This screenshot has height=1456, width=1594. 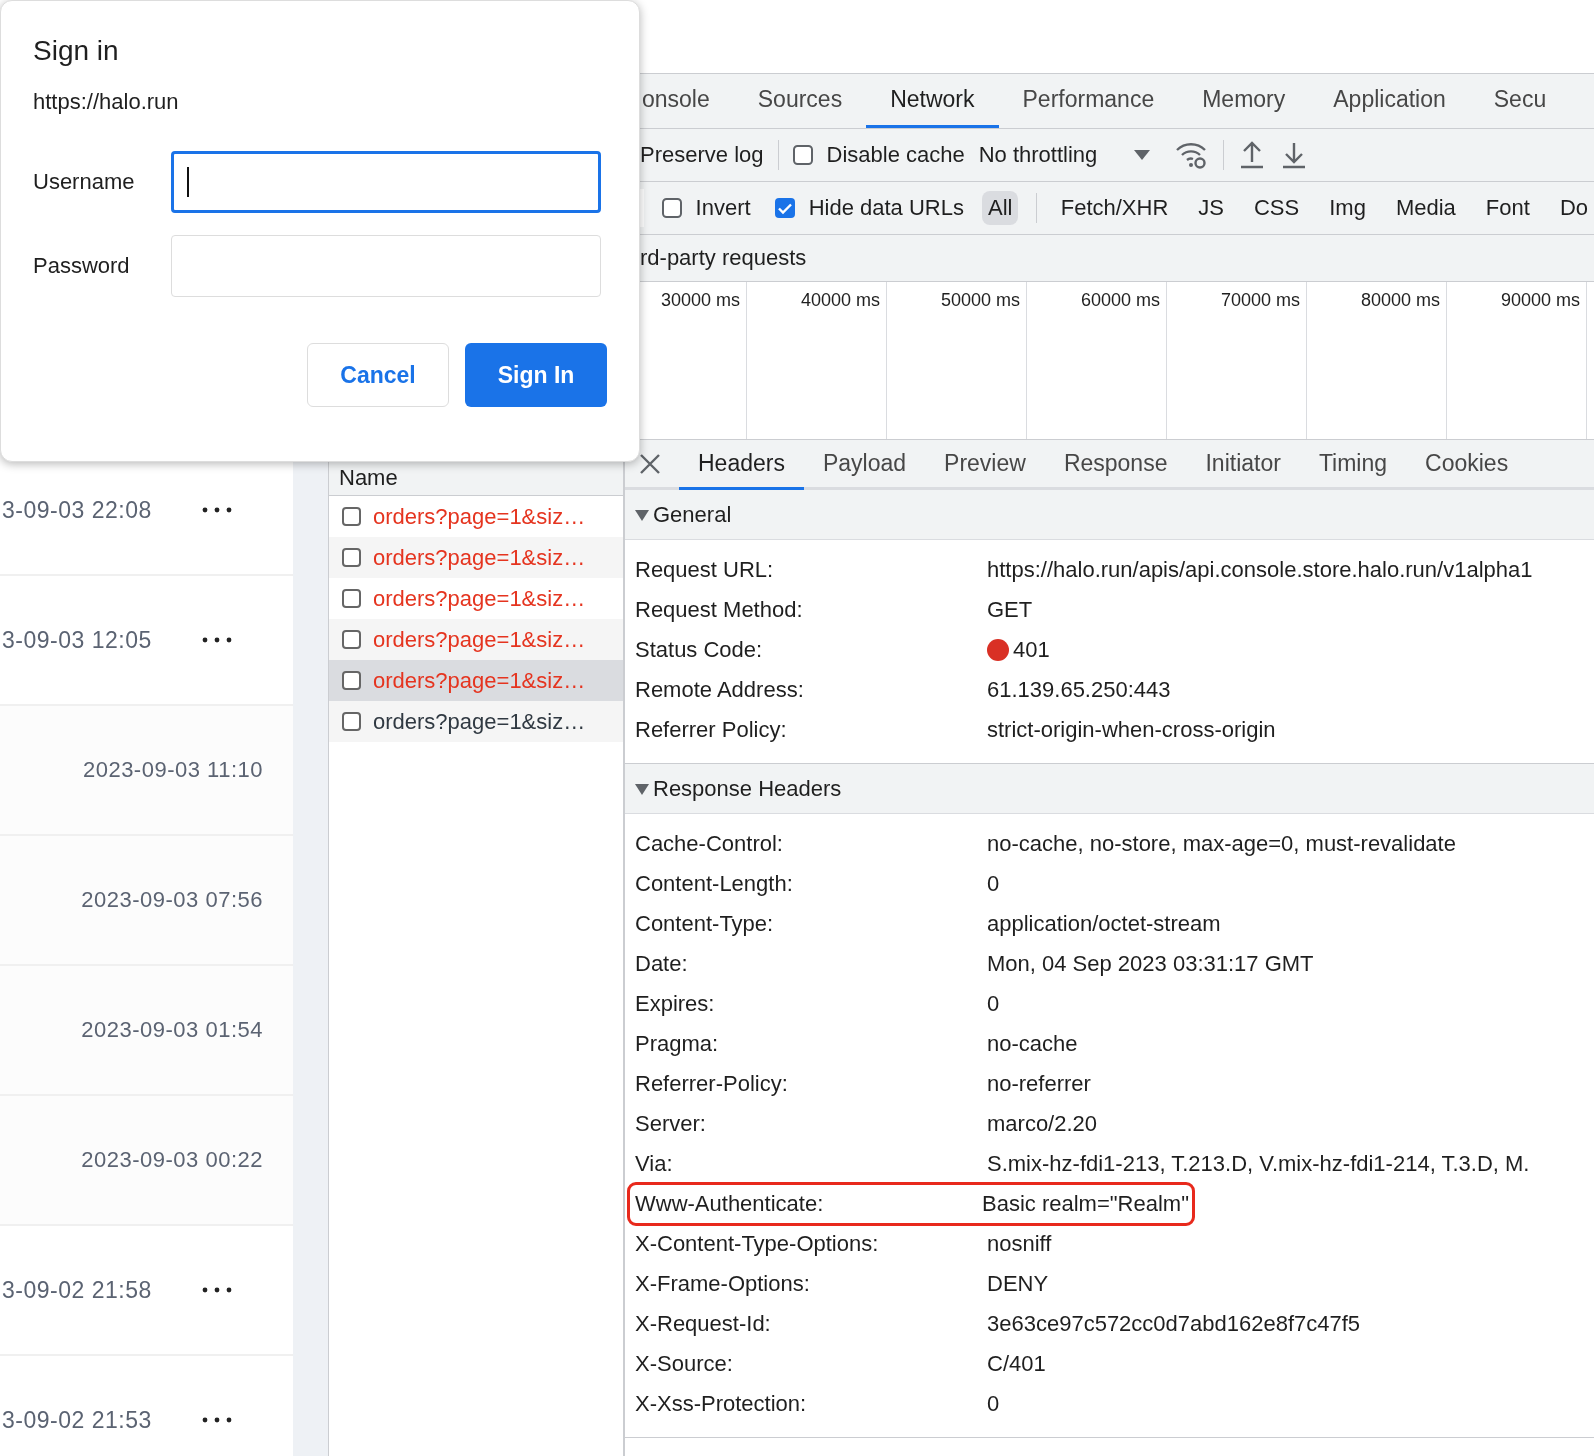 I want to click on date-text: 2023-09-03 00:22, so click(x=172, y=1160).